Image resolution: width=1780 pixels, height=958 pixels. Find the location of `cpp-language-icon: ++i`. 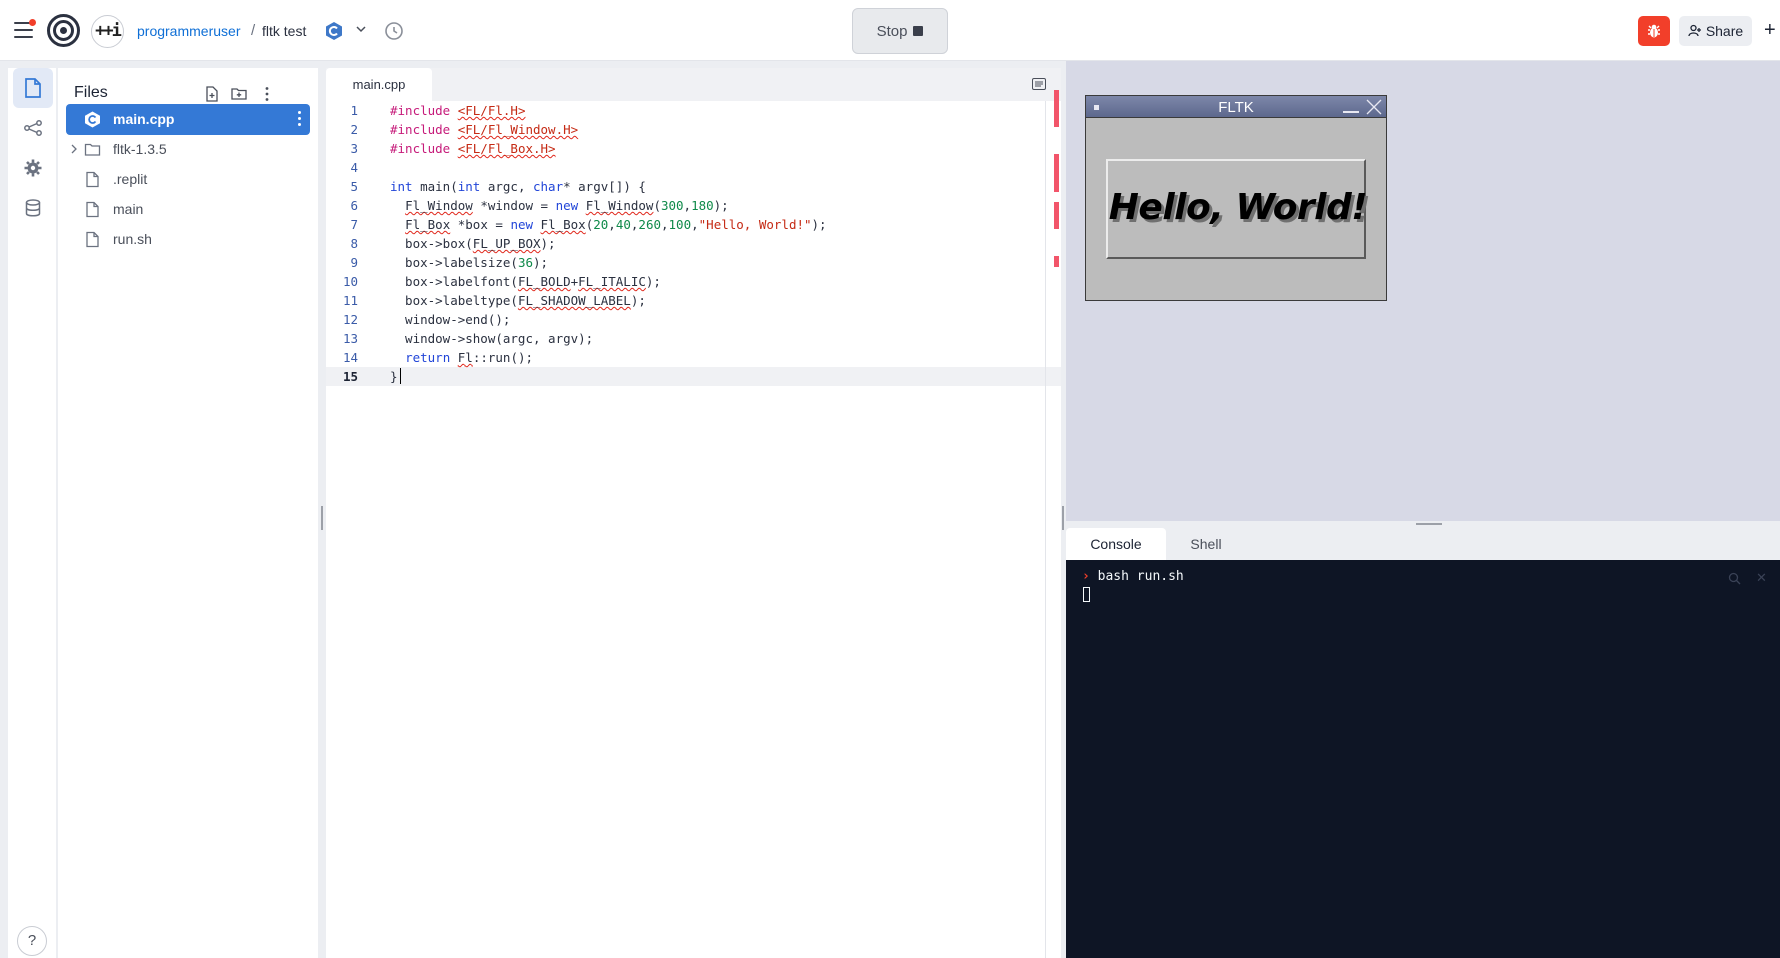

cpp-language-icon: ++i is located at coordinates (107, 31).